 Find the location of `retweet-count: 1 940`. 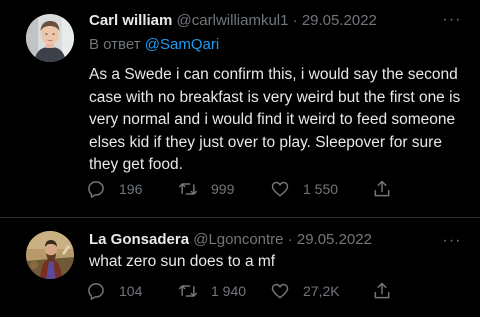

retweet-count: 1 940 is located at coordinates (229, 291).